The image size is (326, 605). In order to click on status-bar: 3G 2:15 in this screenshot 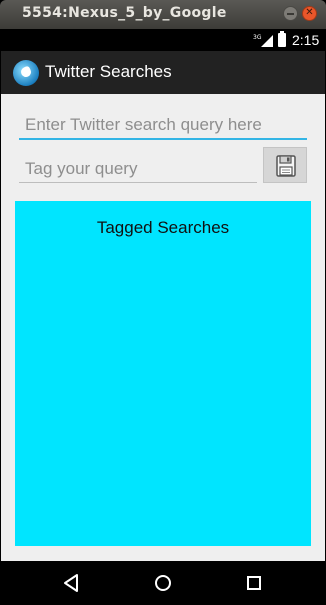, I will do `click(163, 40)`.